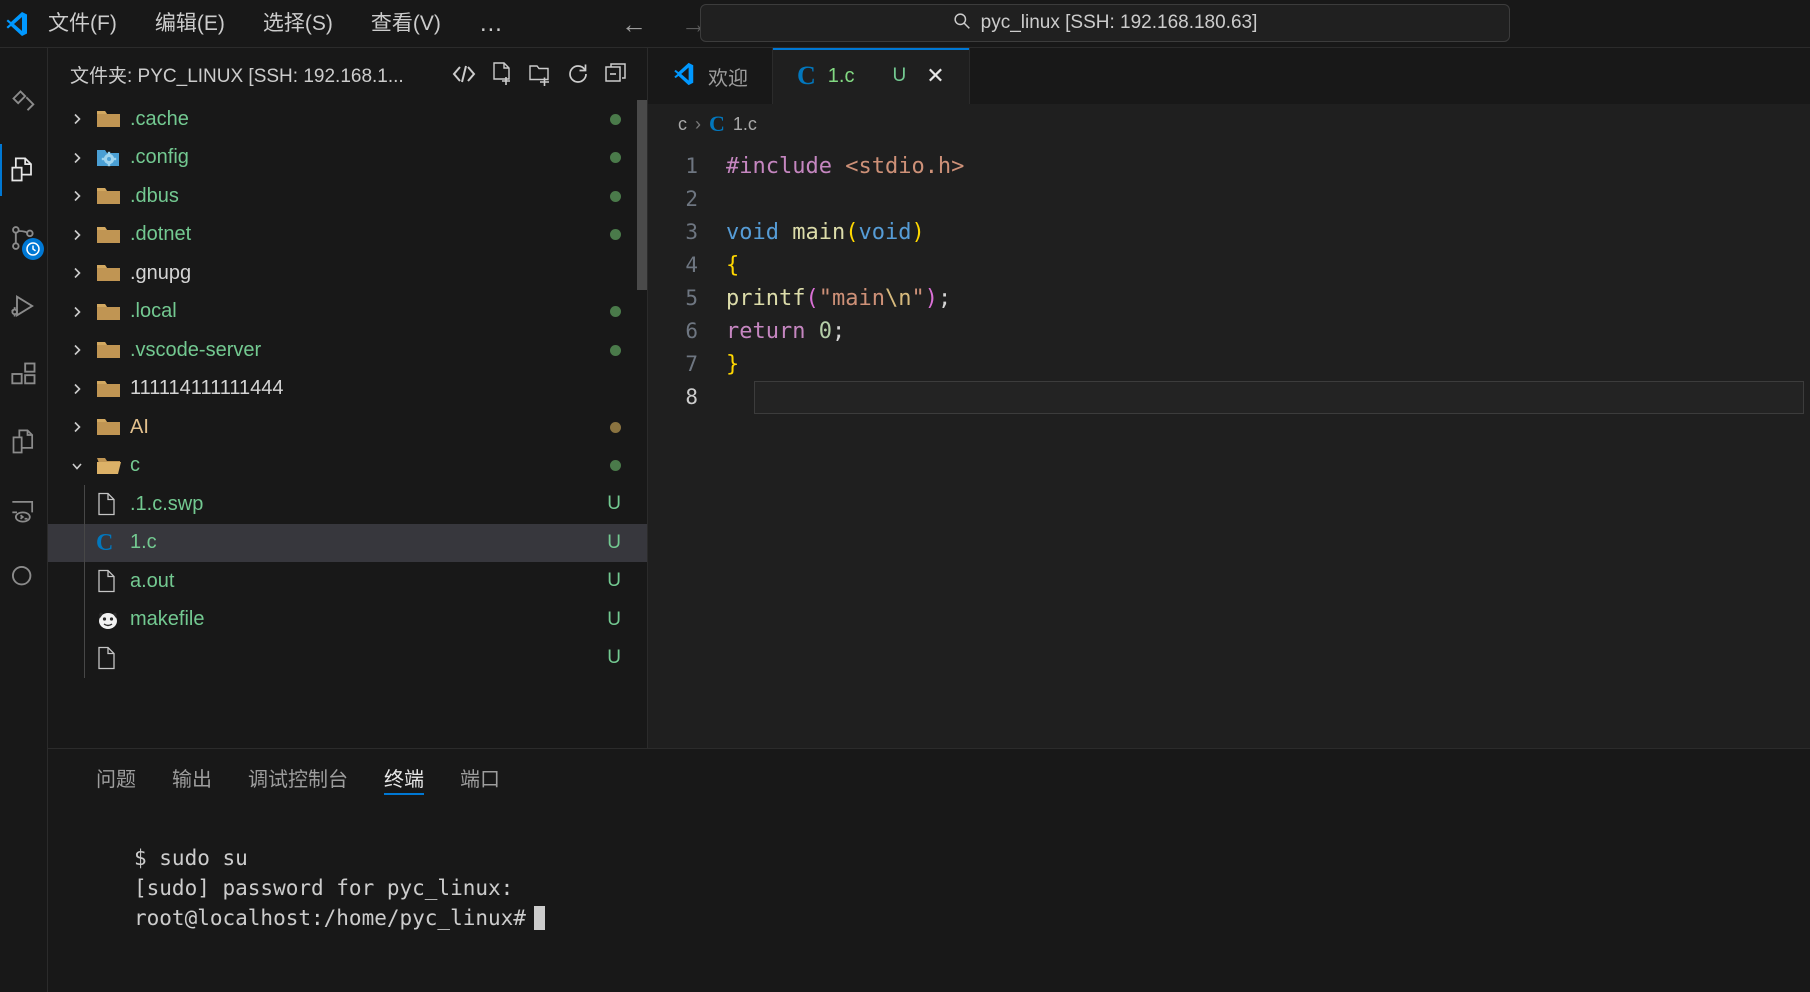 The width and height of the screenshot is (1810, 992). I want to click on tree-folder-row: .dotnet, so click(347, 235).